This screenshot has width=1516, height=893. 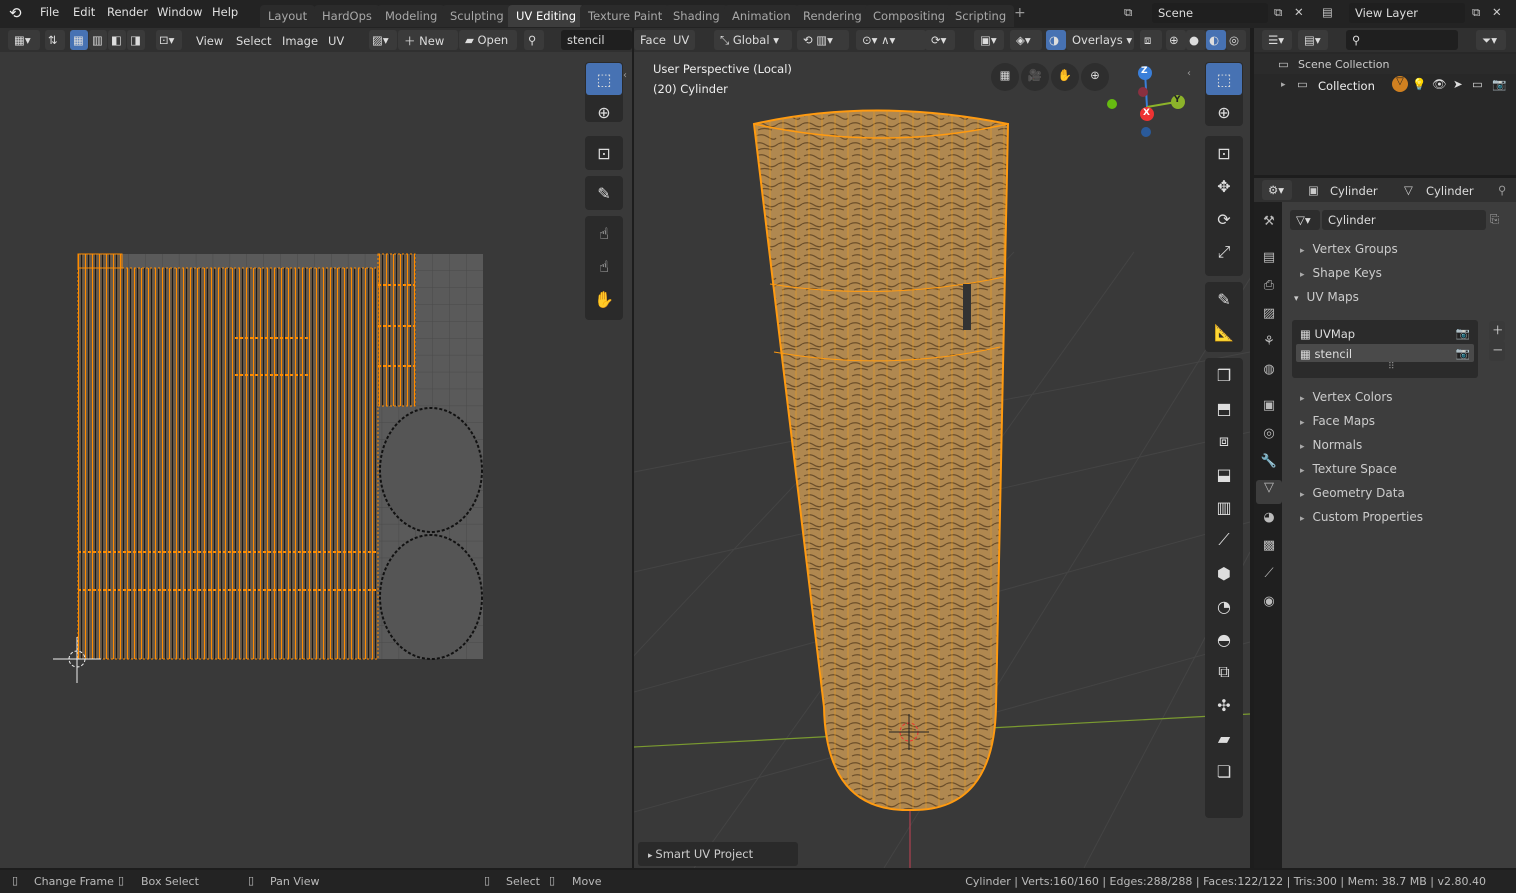 What do you see at coordinates (546, 16) in the screenshot?
I see `tab-uv-editing: UV Editing` at bounding box center [546, 16].